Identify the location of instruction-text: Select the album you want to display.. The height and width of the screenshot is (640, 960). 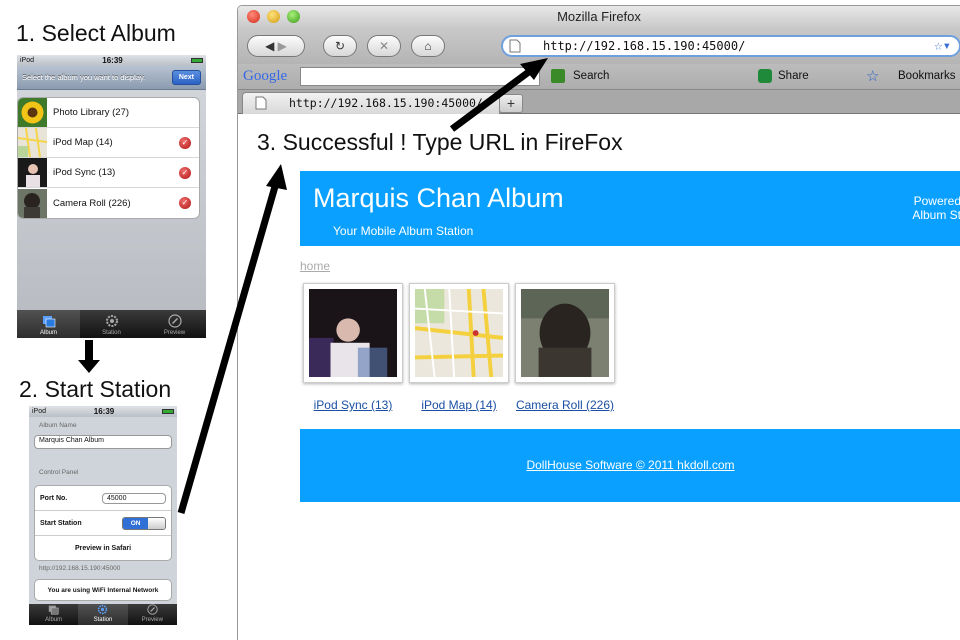
(84, 77).